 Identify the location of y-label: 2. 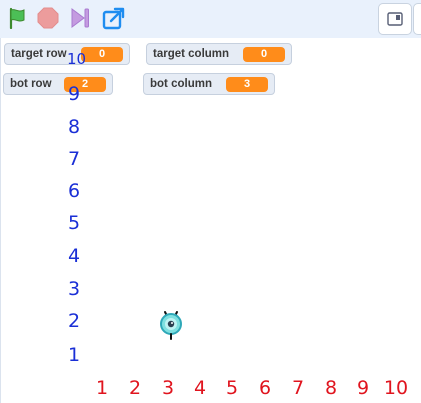
(74, 321).